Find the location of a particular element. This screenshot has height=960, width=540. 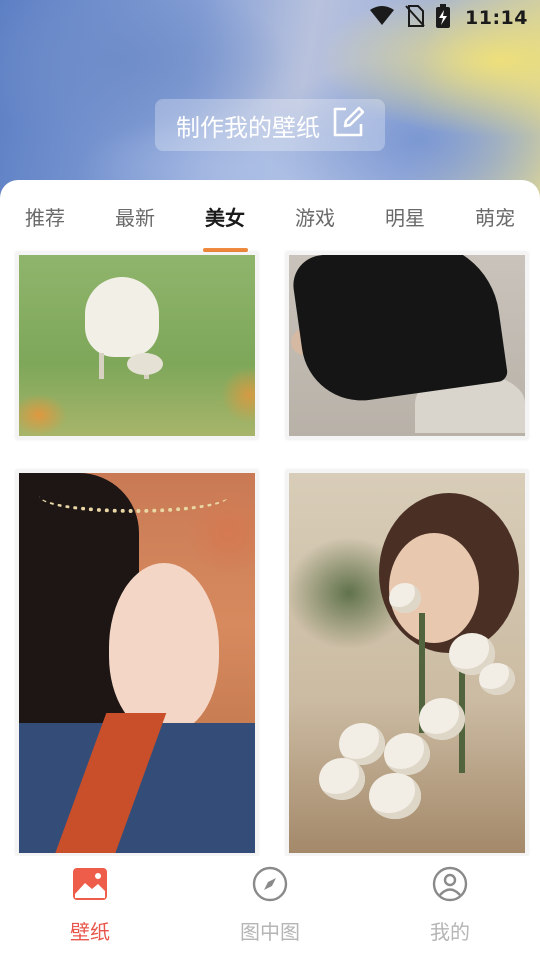

edit-icon is located at coordinates (348, 125).